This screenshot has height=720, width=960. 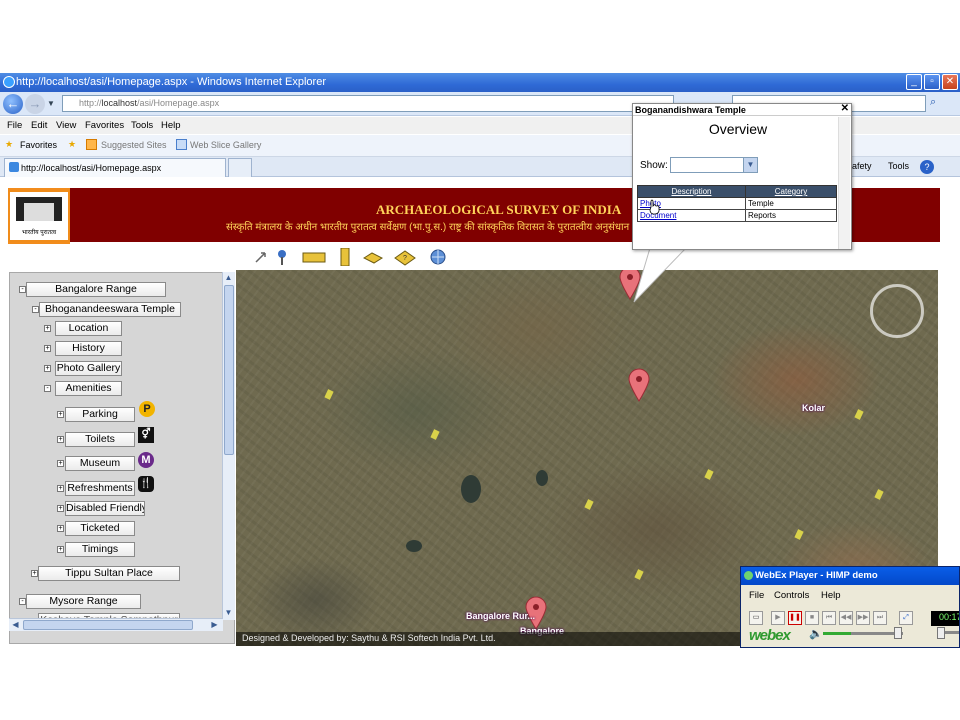 I want to click on webex-title: WebEx Player - HIMP demo, so click(x=850, y=576).